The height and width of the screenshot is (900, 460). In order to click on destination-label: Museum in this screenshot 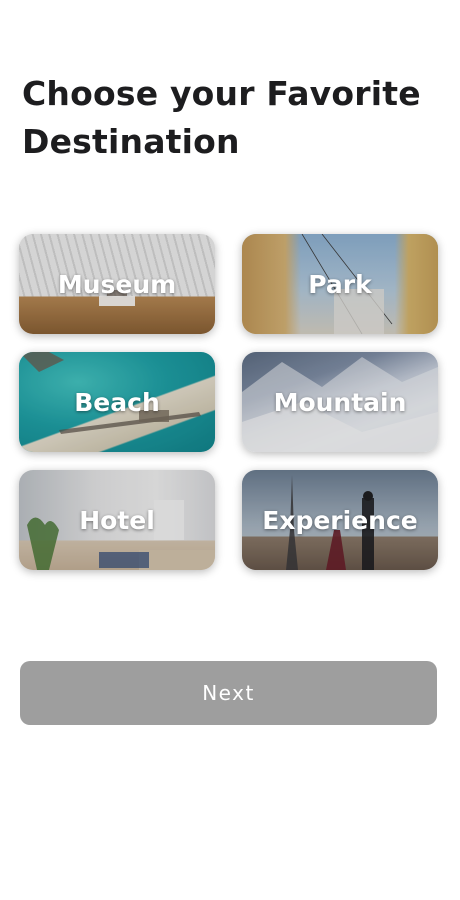, I will do `click(117, 284)`.